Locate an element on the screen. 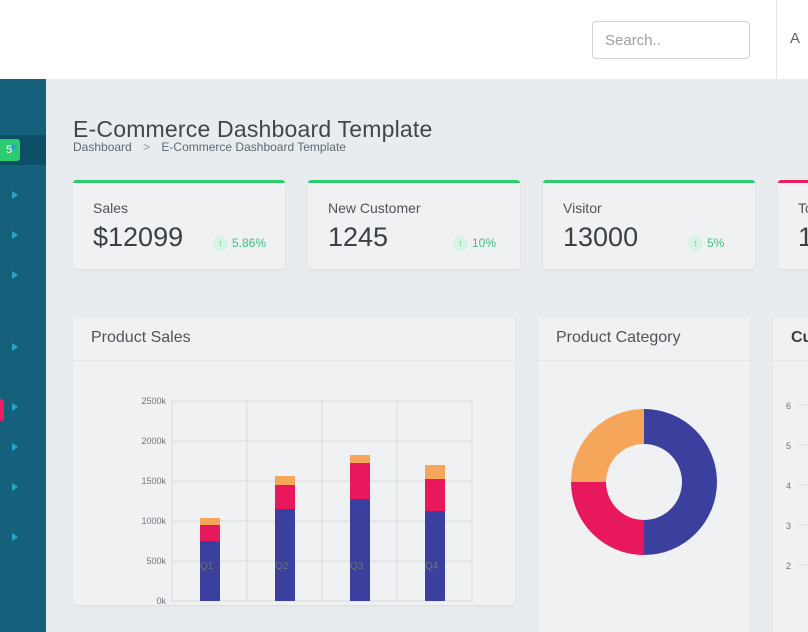 The width and height of the screenshot is (808, 632). stat-value: 1245 is located at coordinates (358, 237).